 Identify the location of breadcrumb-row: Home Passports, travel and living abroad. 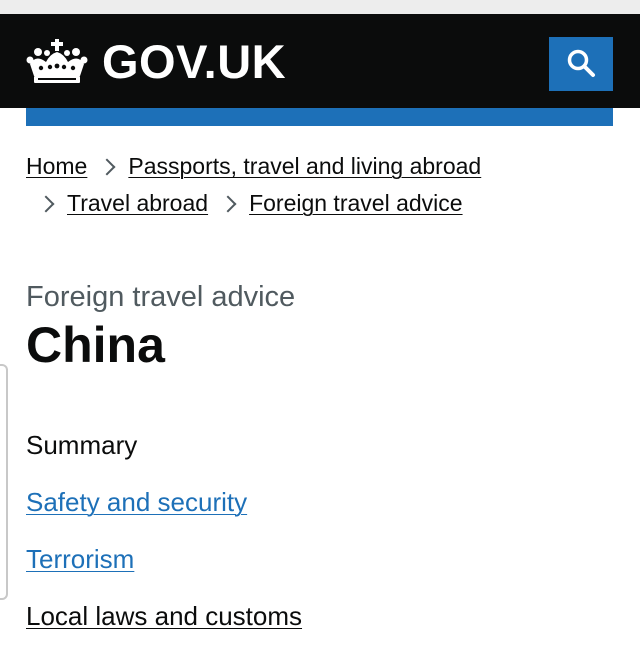
(321, 166).